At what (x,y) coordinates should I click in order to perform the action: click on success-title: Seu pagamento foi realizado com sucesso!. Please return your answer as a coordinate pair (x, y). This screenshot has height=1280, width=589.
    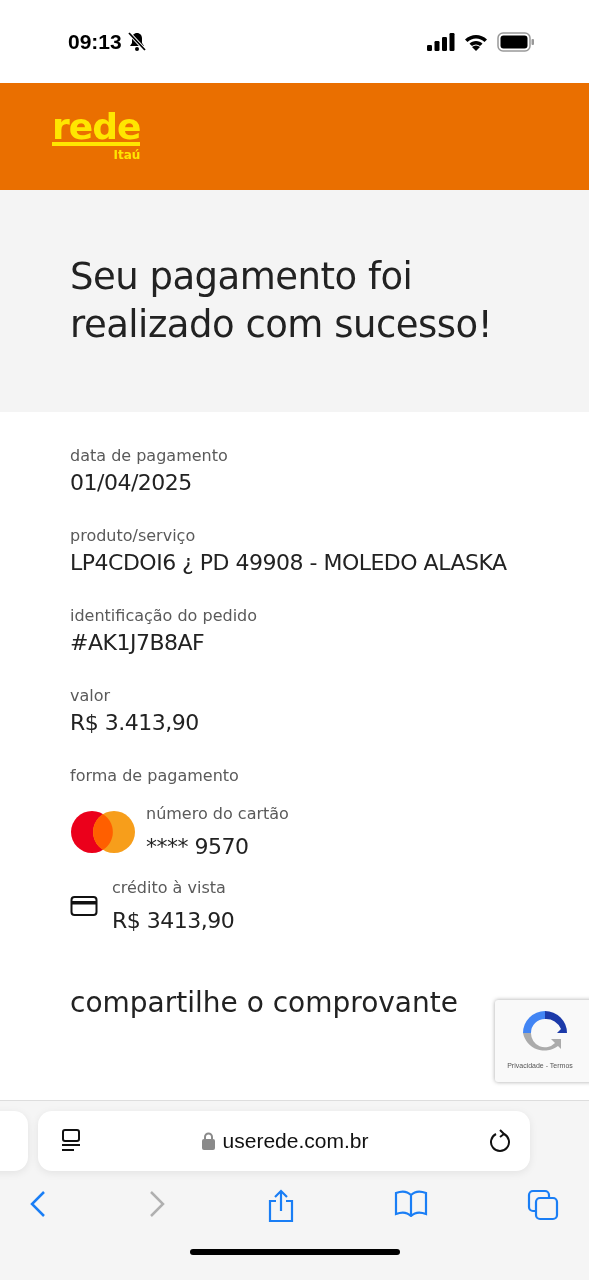
    Looking at the image, I should click on (281, 301).